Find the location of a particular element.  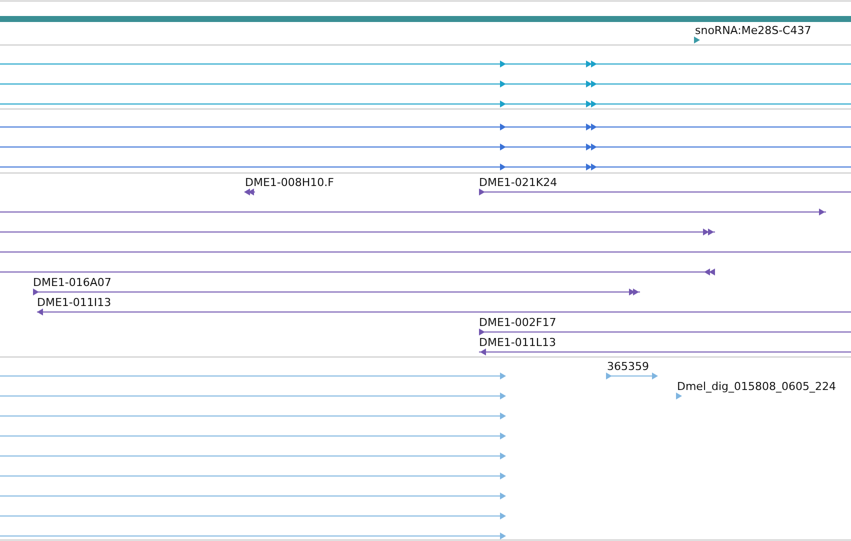

feature-label: DME1-016A07 is located at coordinates (72, 282).